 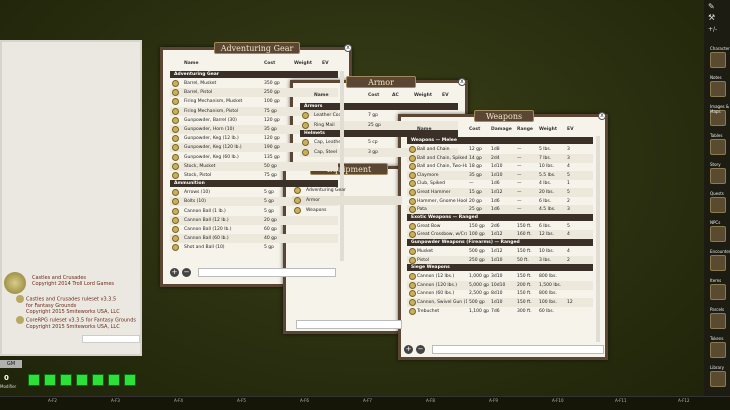 I want to click on zoom-icon: +/-, so click(x=712, y=29).